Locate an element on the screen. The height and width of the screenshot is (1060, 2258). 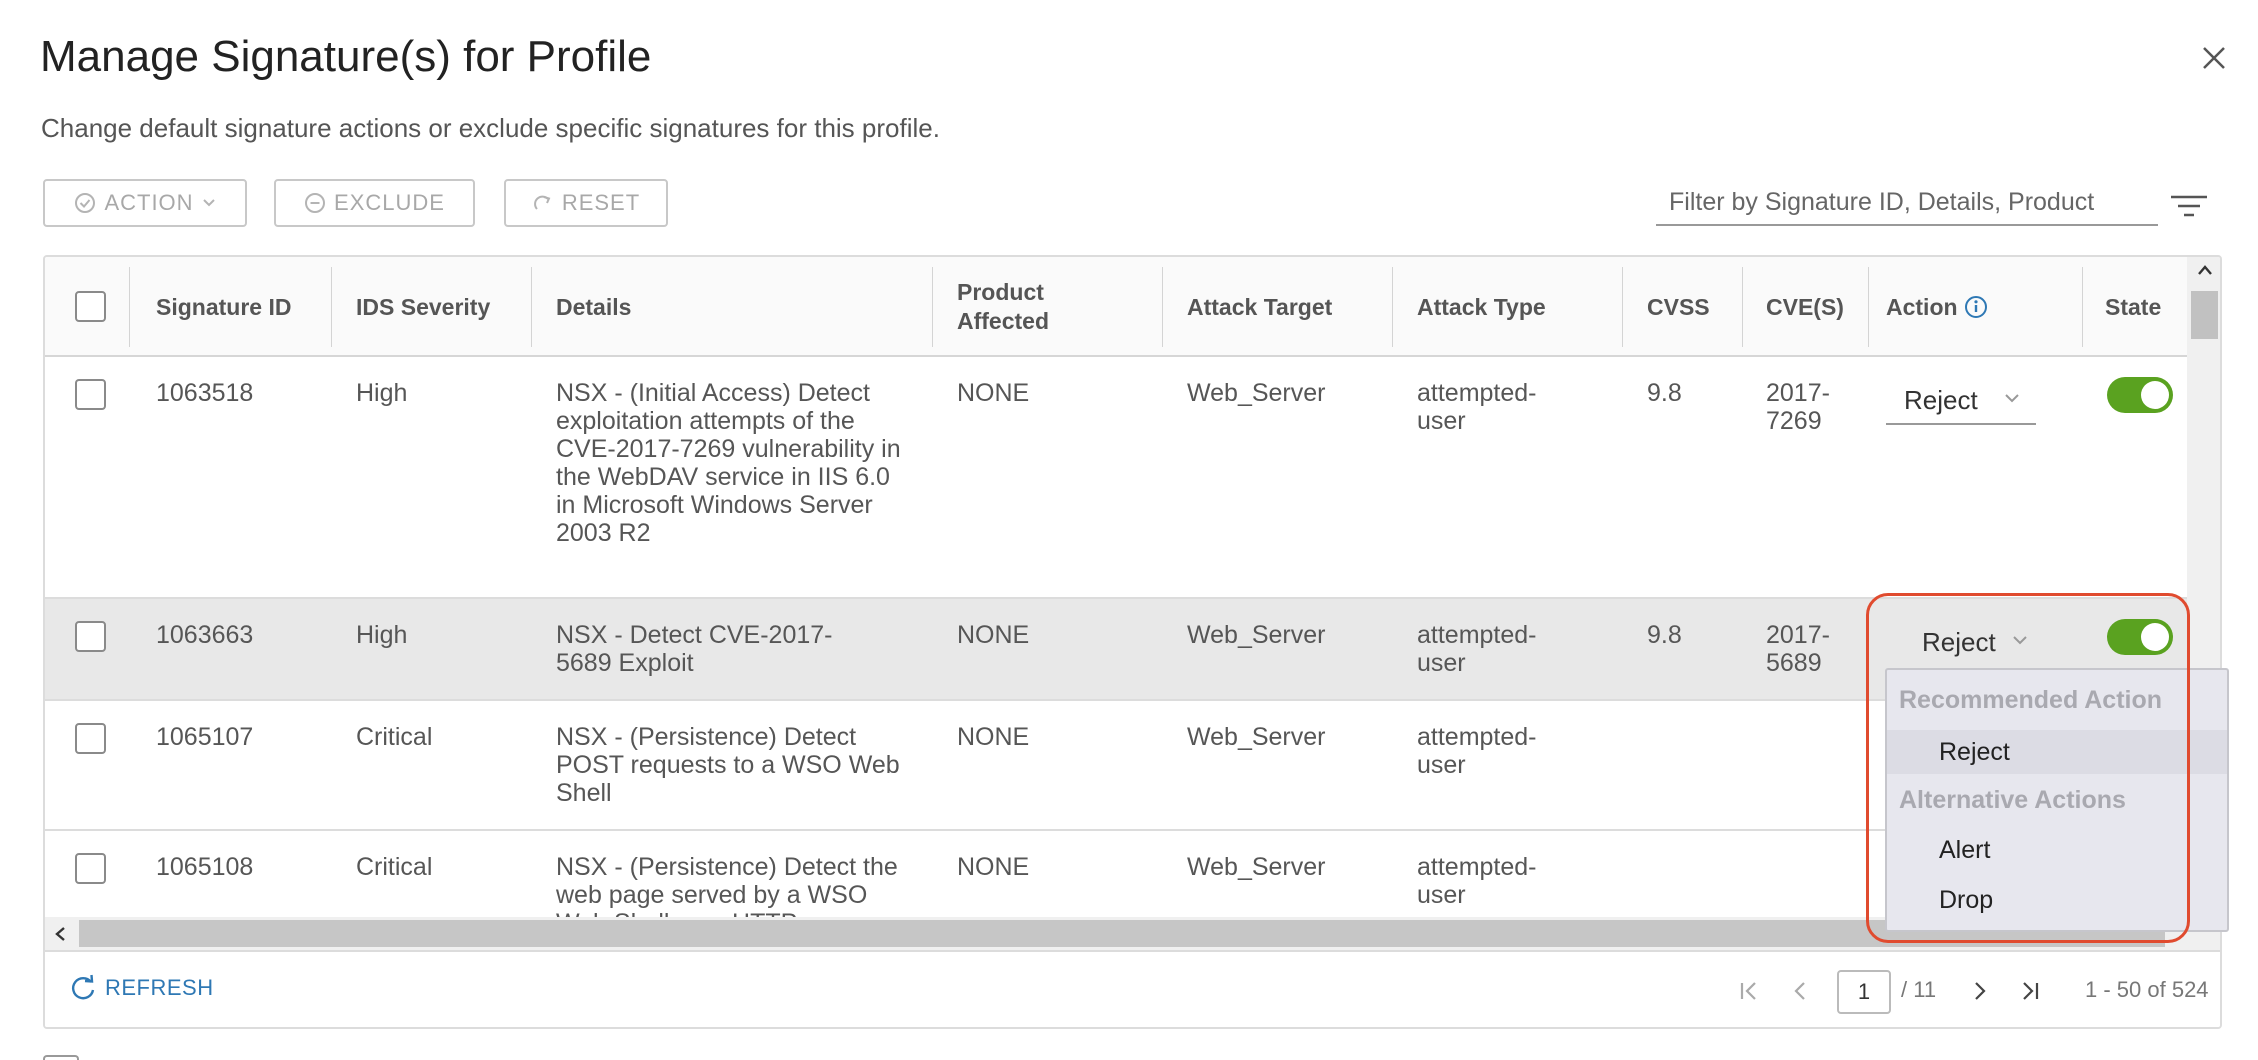
col-cvss: CVSS is located at coordinates (1678, 307).